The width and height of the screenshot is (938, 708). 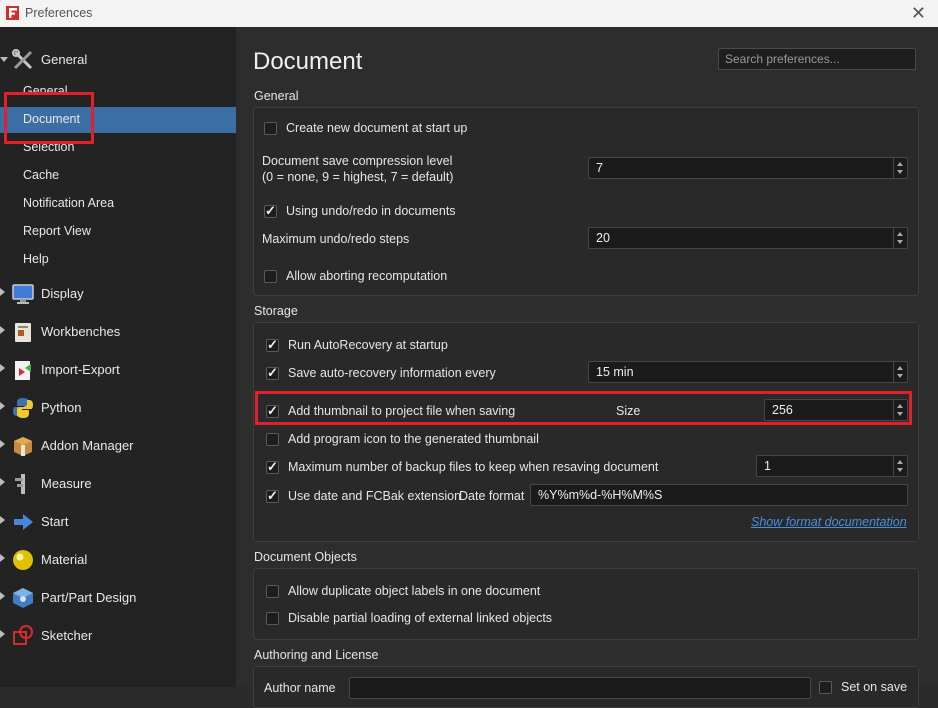 I want to click on caliper-icon, so click(x=20, y=484).